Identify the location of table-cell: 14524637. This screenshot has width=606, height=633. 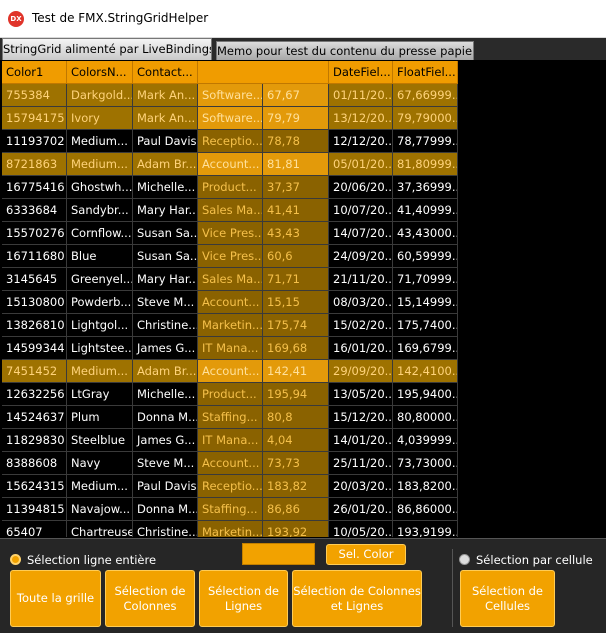
(34, 417).